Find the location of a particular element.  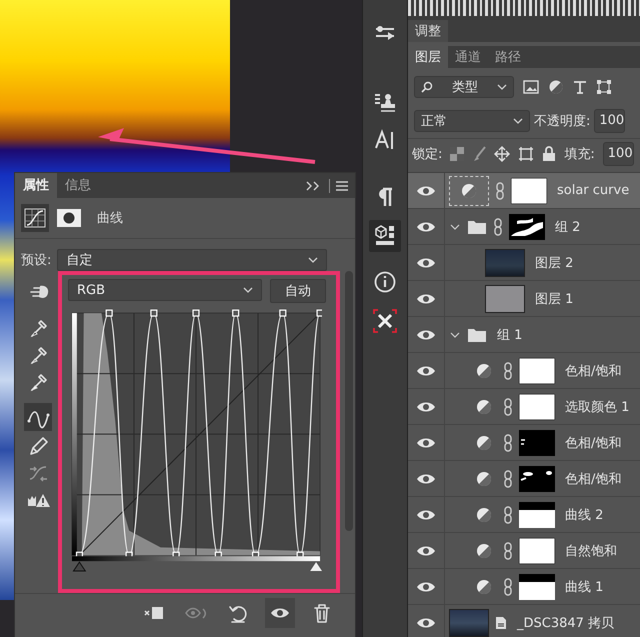

layer-row: solar curve is located at coordinates (524, 191).